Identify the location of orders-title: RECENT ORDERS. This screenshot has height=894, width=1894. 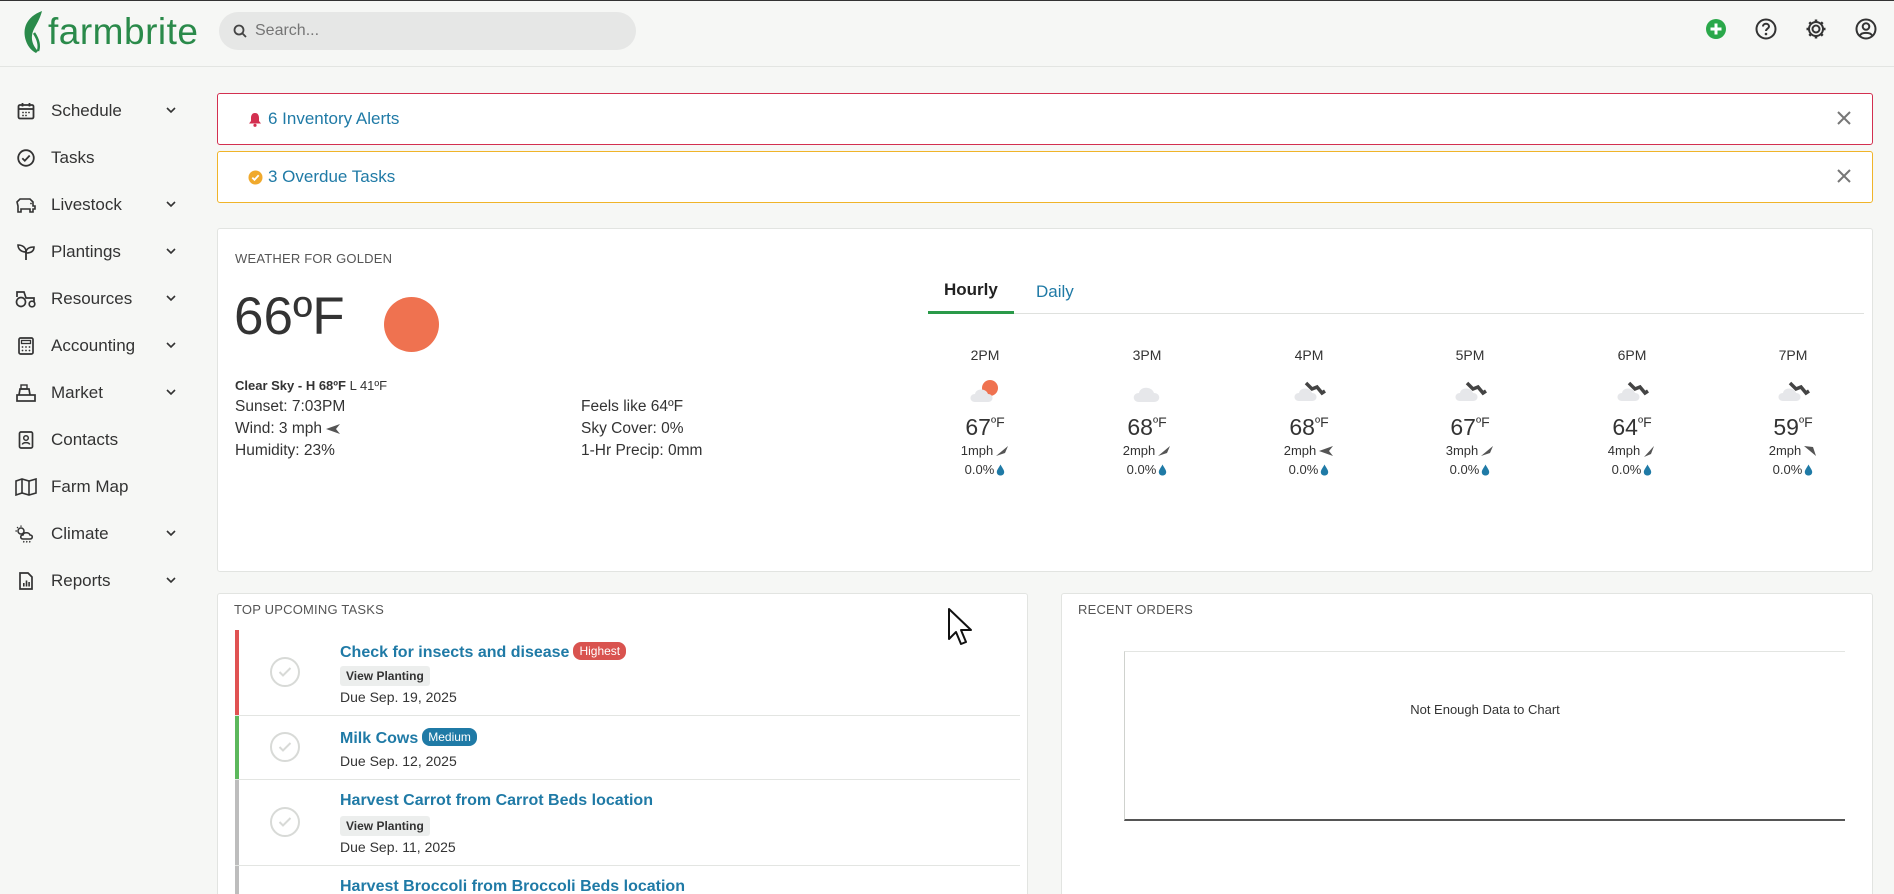
(1136, 609).